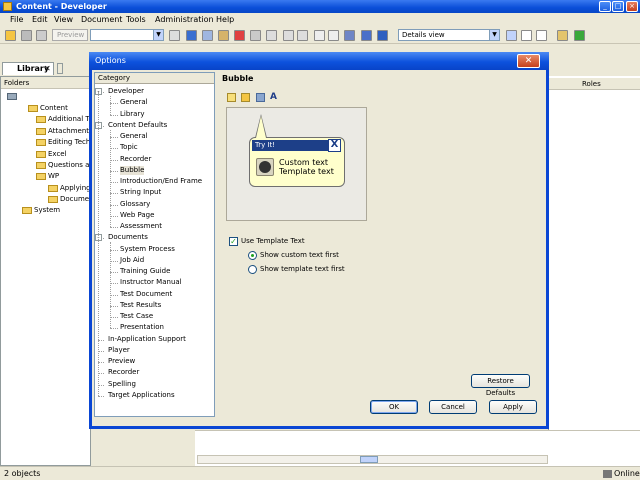 This screenshot has height=480, width=640. I want to click on restore-defaults-button: Restore Defaults, so click(500, 385).